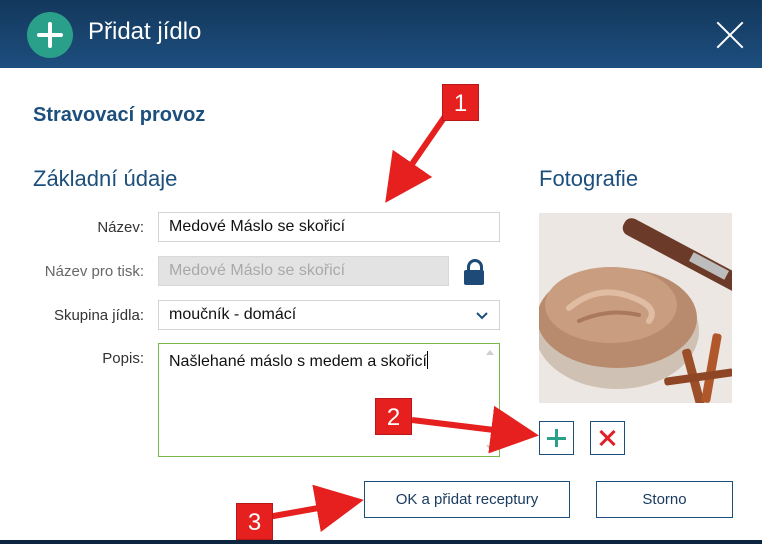 Image resolution: width=762 pixels, height=544 pixels. I want to click on annotation-badge-2: 2, so click(393, 416).